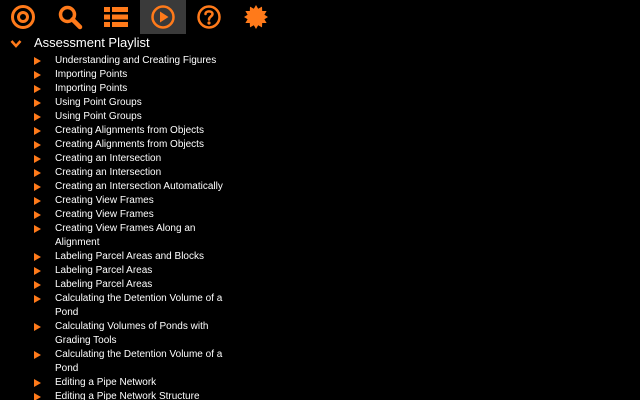 Image resolution: width=640 pixels, height=400 pixels. I want to click on playlist-item: Editing a Pipe Network, so click(112, 383).